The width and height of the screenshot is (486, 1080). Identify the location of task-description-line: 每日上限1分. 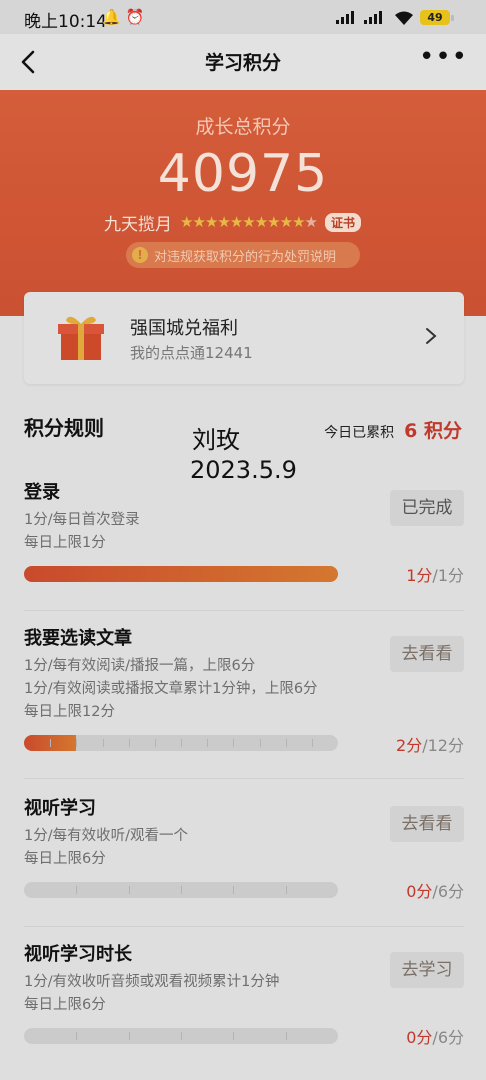
(65, 543).